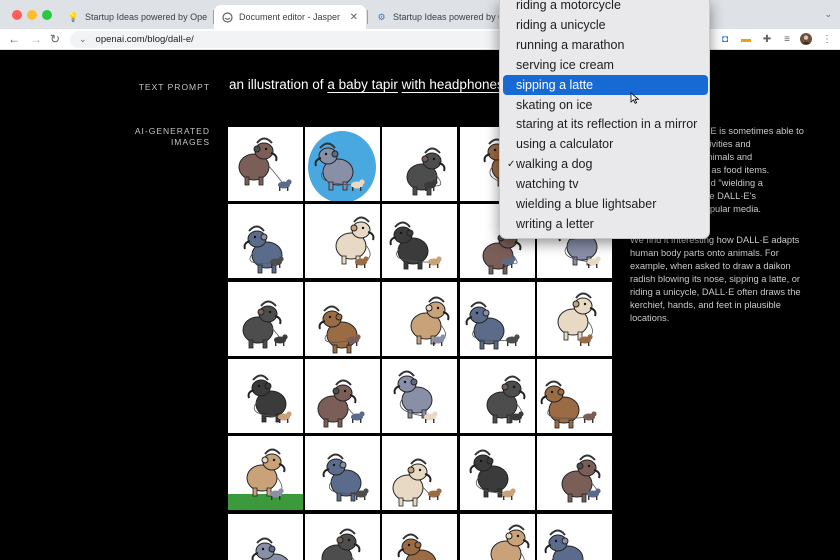 The height and width of the screenshot is (560, 840). What do you see at coordinates (705, 305) in the screenshot?
I see `paragraph-line: kerchief, hands, and feet in plausible` at bounding box center [705, 305].